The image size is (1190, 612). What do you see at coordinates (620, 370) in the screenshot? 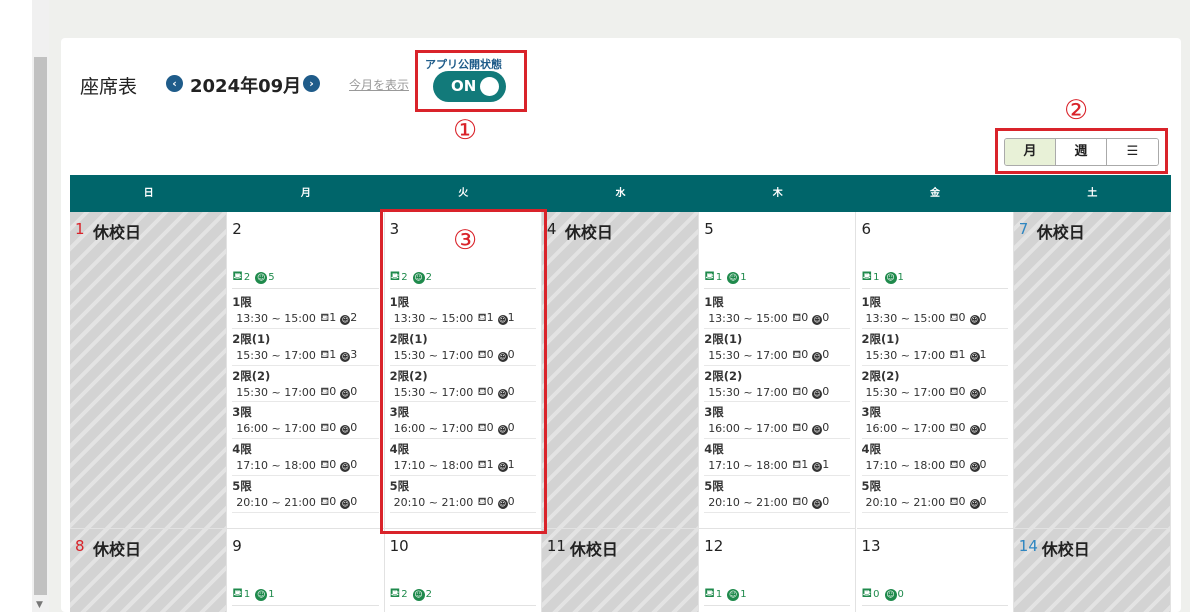
I see `calendar-cell-holiday: 4 休校日` at bounding box center [620, 370].